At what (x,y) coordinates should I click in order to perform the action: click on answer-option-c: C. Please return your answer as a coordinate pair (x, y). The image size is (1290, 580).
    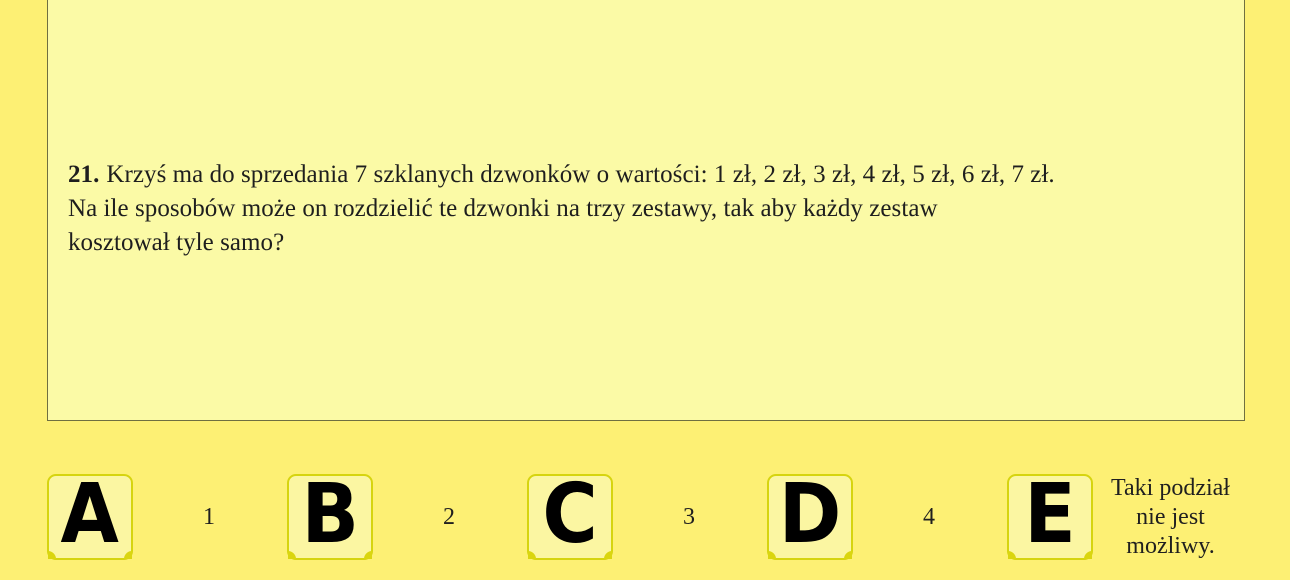
    Looking at the image, I should click on (570, 517).